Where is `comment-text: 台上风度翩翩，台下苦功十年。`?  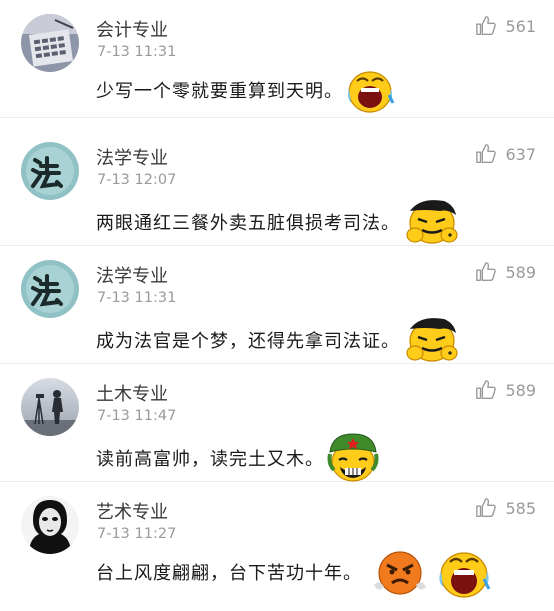 comment-text: 台上风度翩翩，台下苦功十年。 is located at coordinates (229, 573).